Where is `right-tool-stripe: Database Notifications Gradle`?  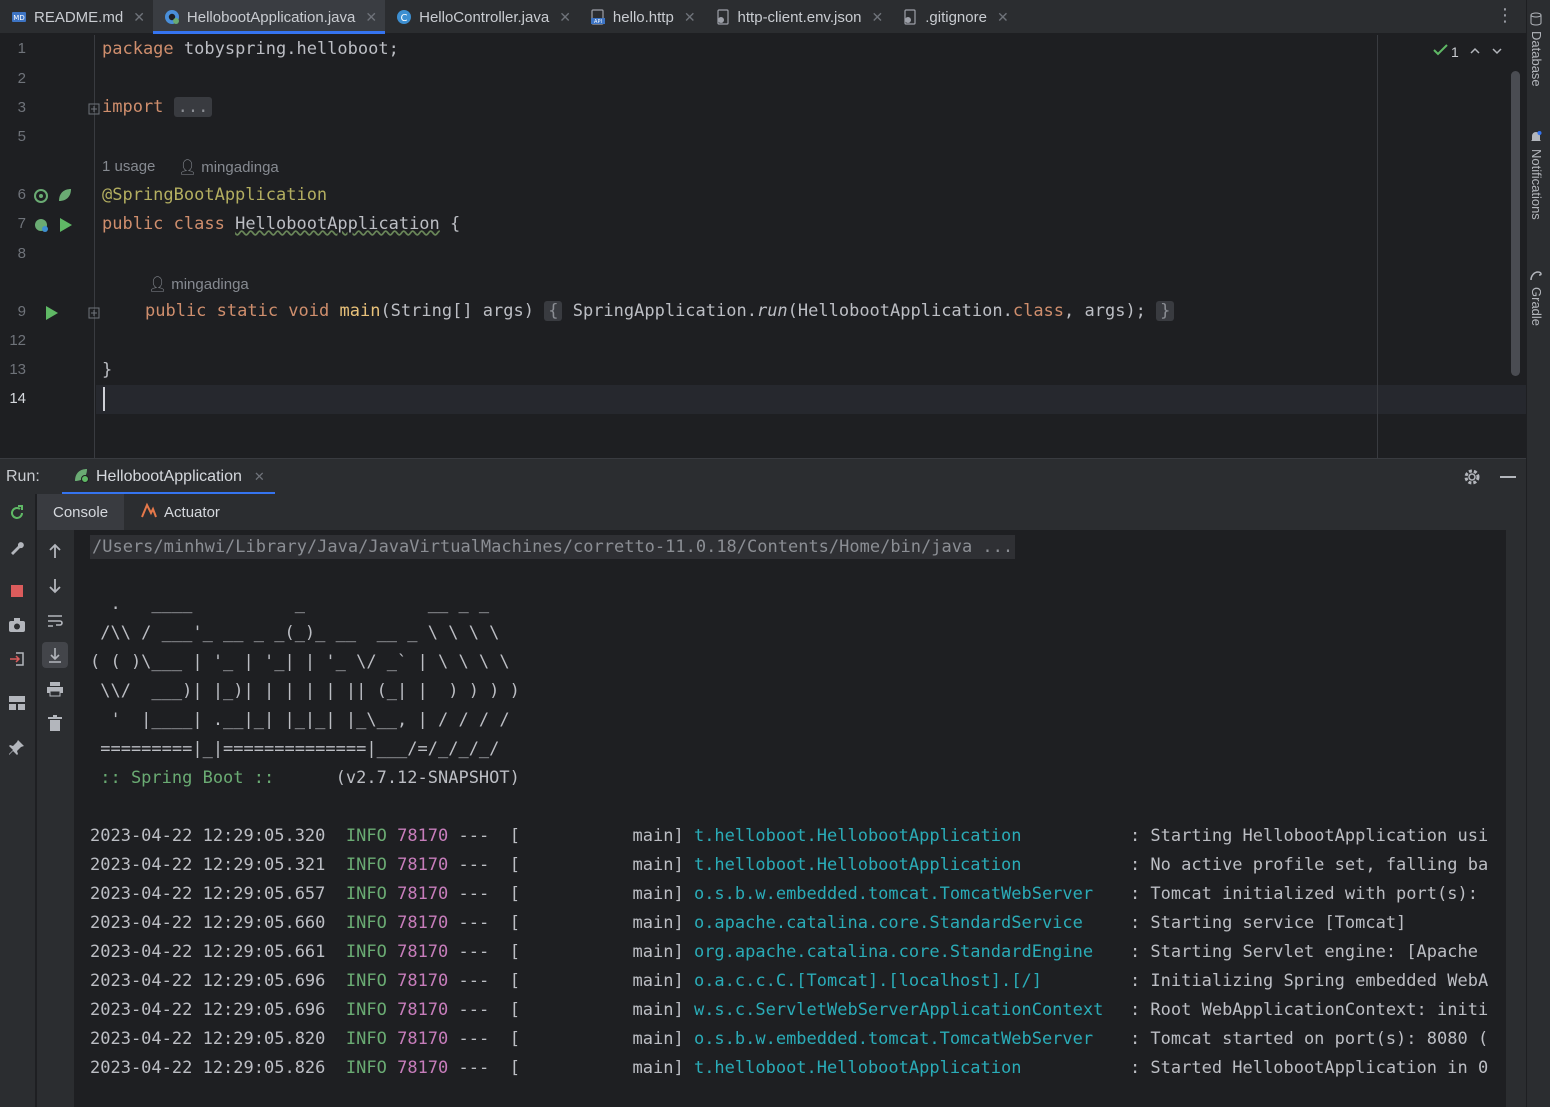 right-tool-stripe: Database Notifications Gradle is located at coordinates (1538, 553).